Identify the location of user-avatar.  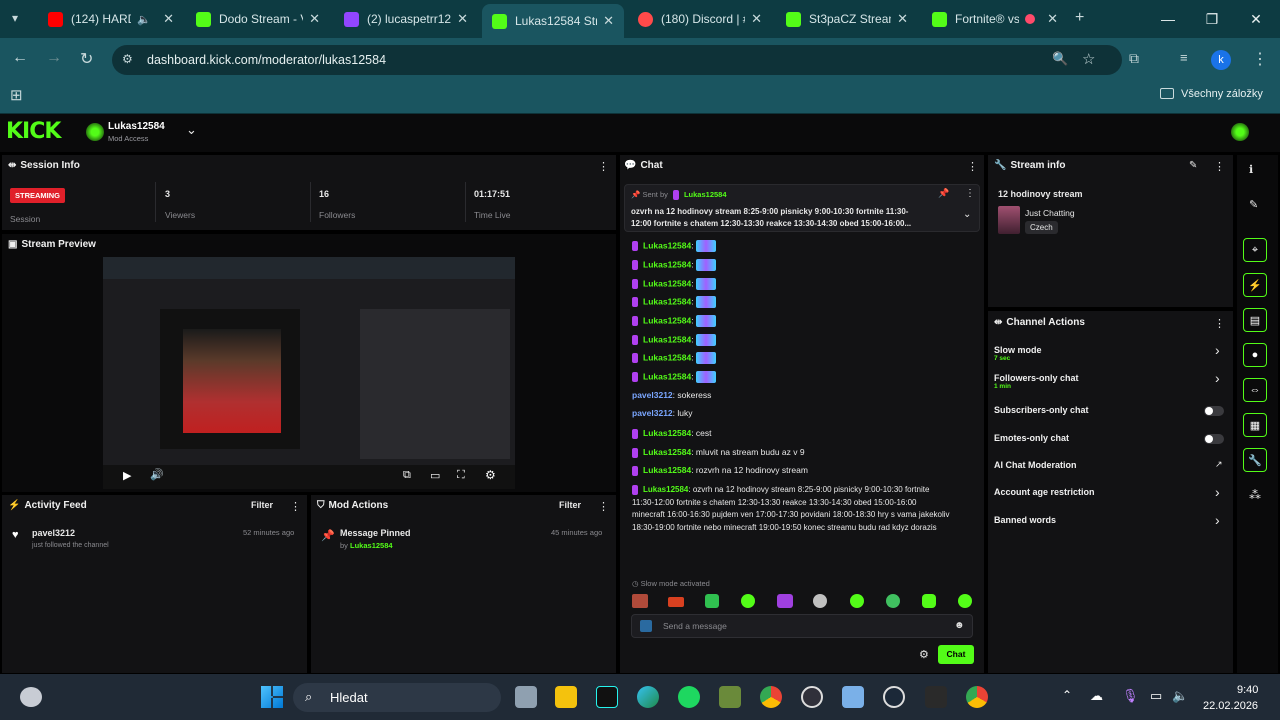
(1240, 132).